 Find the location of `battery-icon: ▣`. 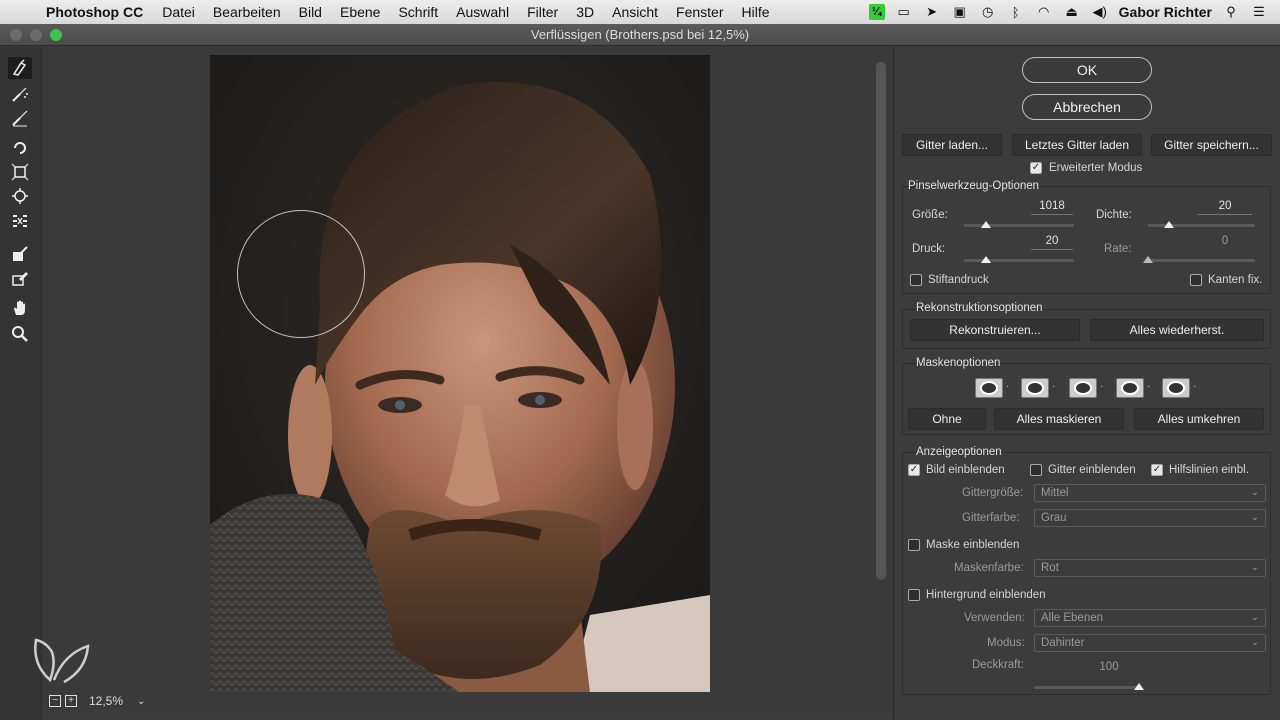

battery-icon: ▣ is located at coordinates (960, 12).